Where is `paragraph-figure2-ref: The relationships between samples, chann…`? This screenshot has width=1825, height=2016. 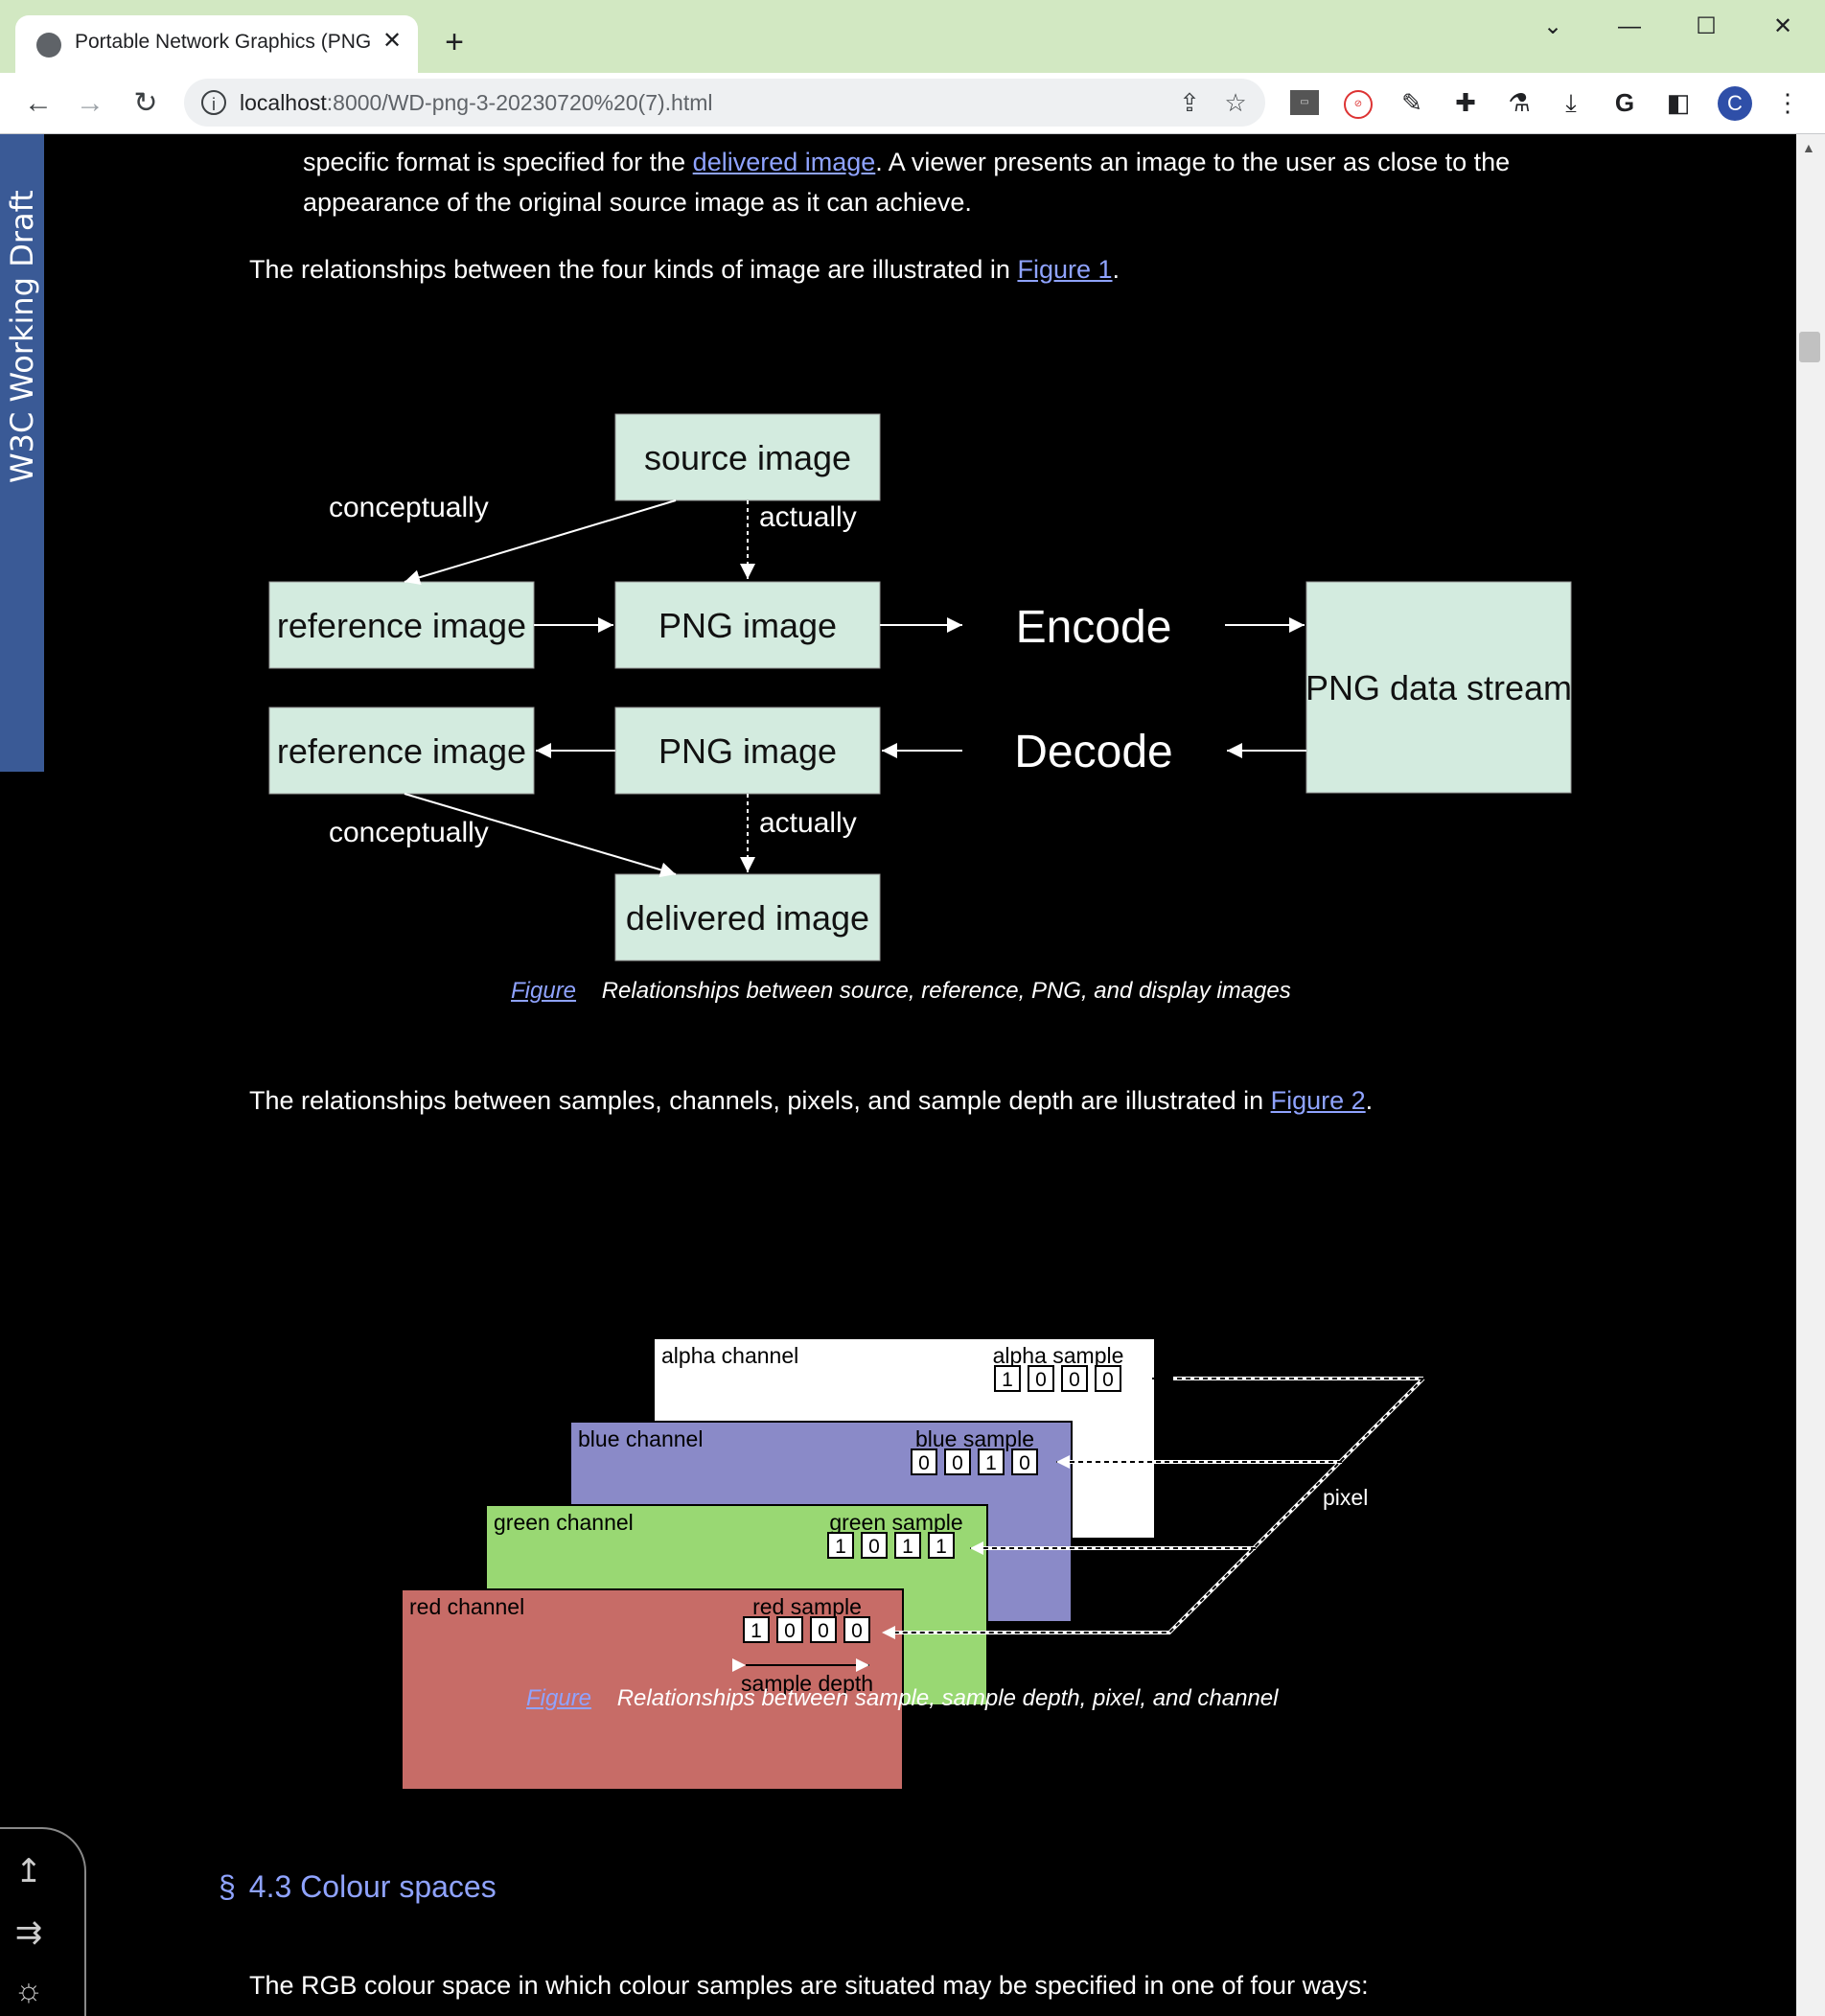 paragraph-figure2-ref: The relationships between samples, chann… is located at coordinates (811, 1100).